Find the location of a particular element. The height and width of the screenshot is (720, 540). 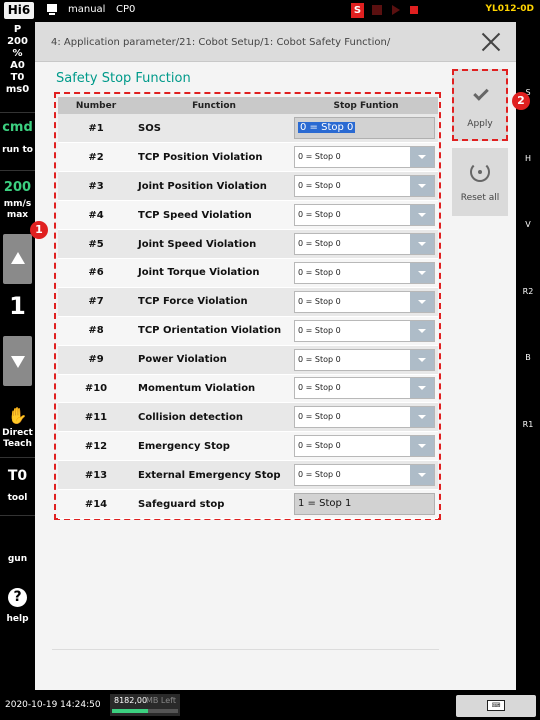

run-to-label: run to is located at coordinates (17, 150).